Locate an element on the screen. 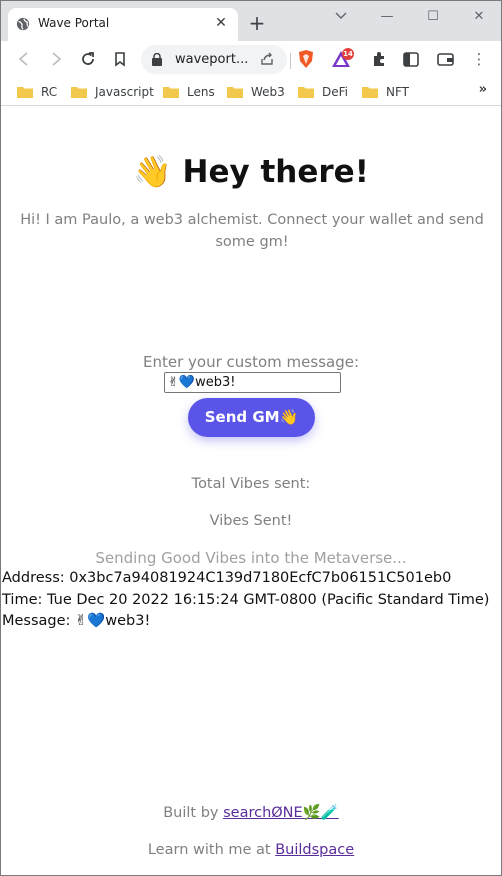  bookmark-folder: DeFi is located at coordinates (323, 92).